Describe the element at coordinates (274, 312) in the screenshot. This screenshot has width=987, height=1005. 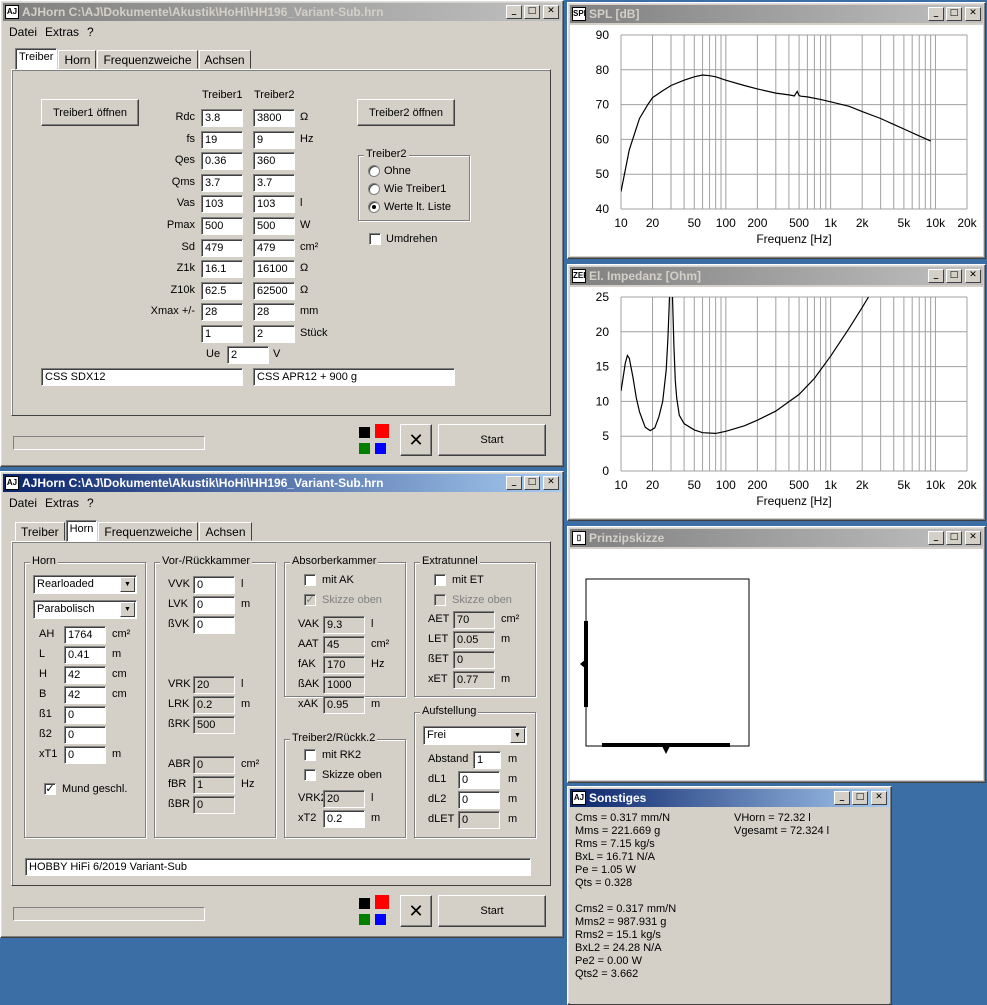
I see `treiber2-input-9: 28` at that location.